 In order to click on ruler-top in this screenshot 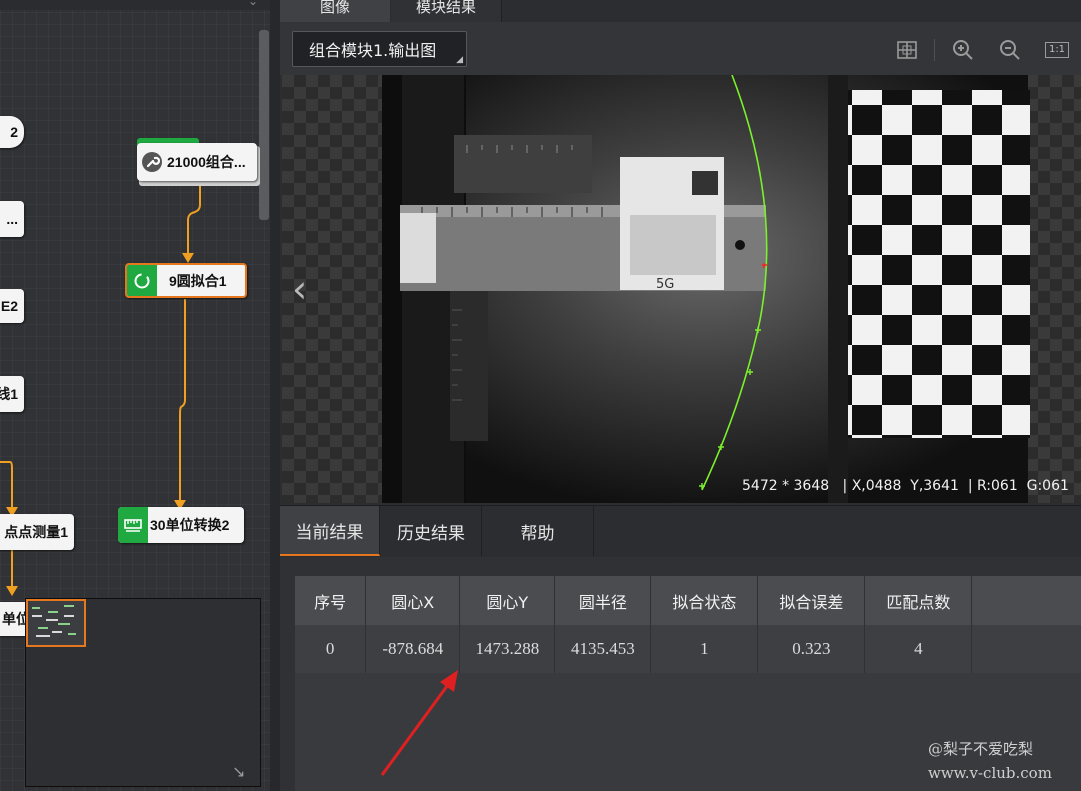, I will do `click(523, 164)`.